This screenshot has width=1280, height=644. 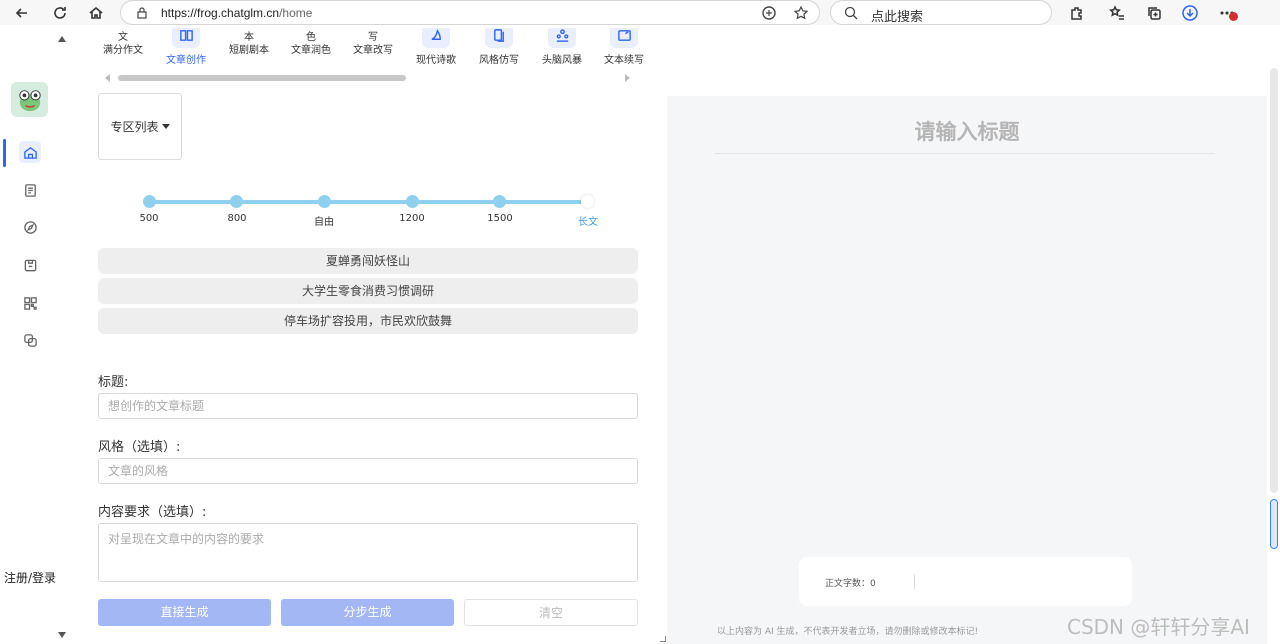 I want to click on poetry-icon, so click(x=436, y=38).